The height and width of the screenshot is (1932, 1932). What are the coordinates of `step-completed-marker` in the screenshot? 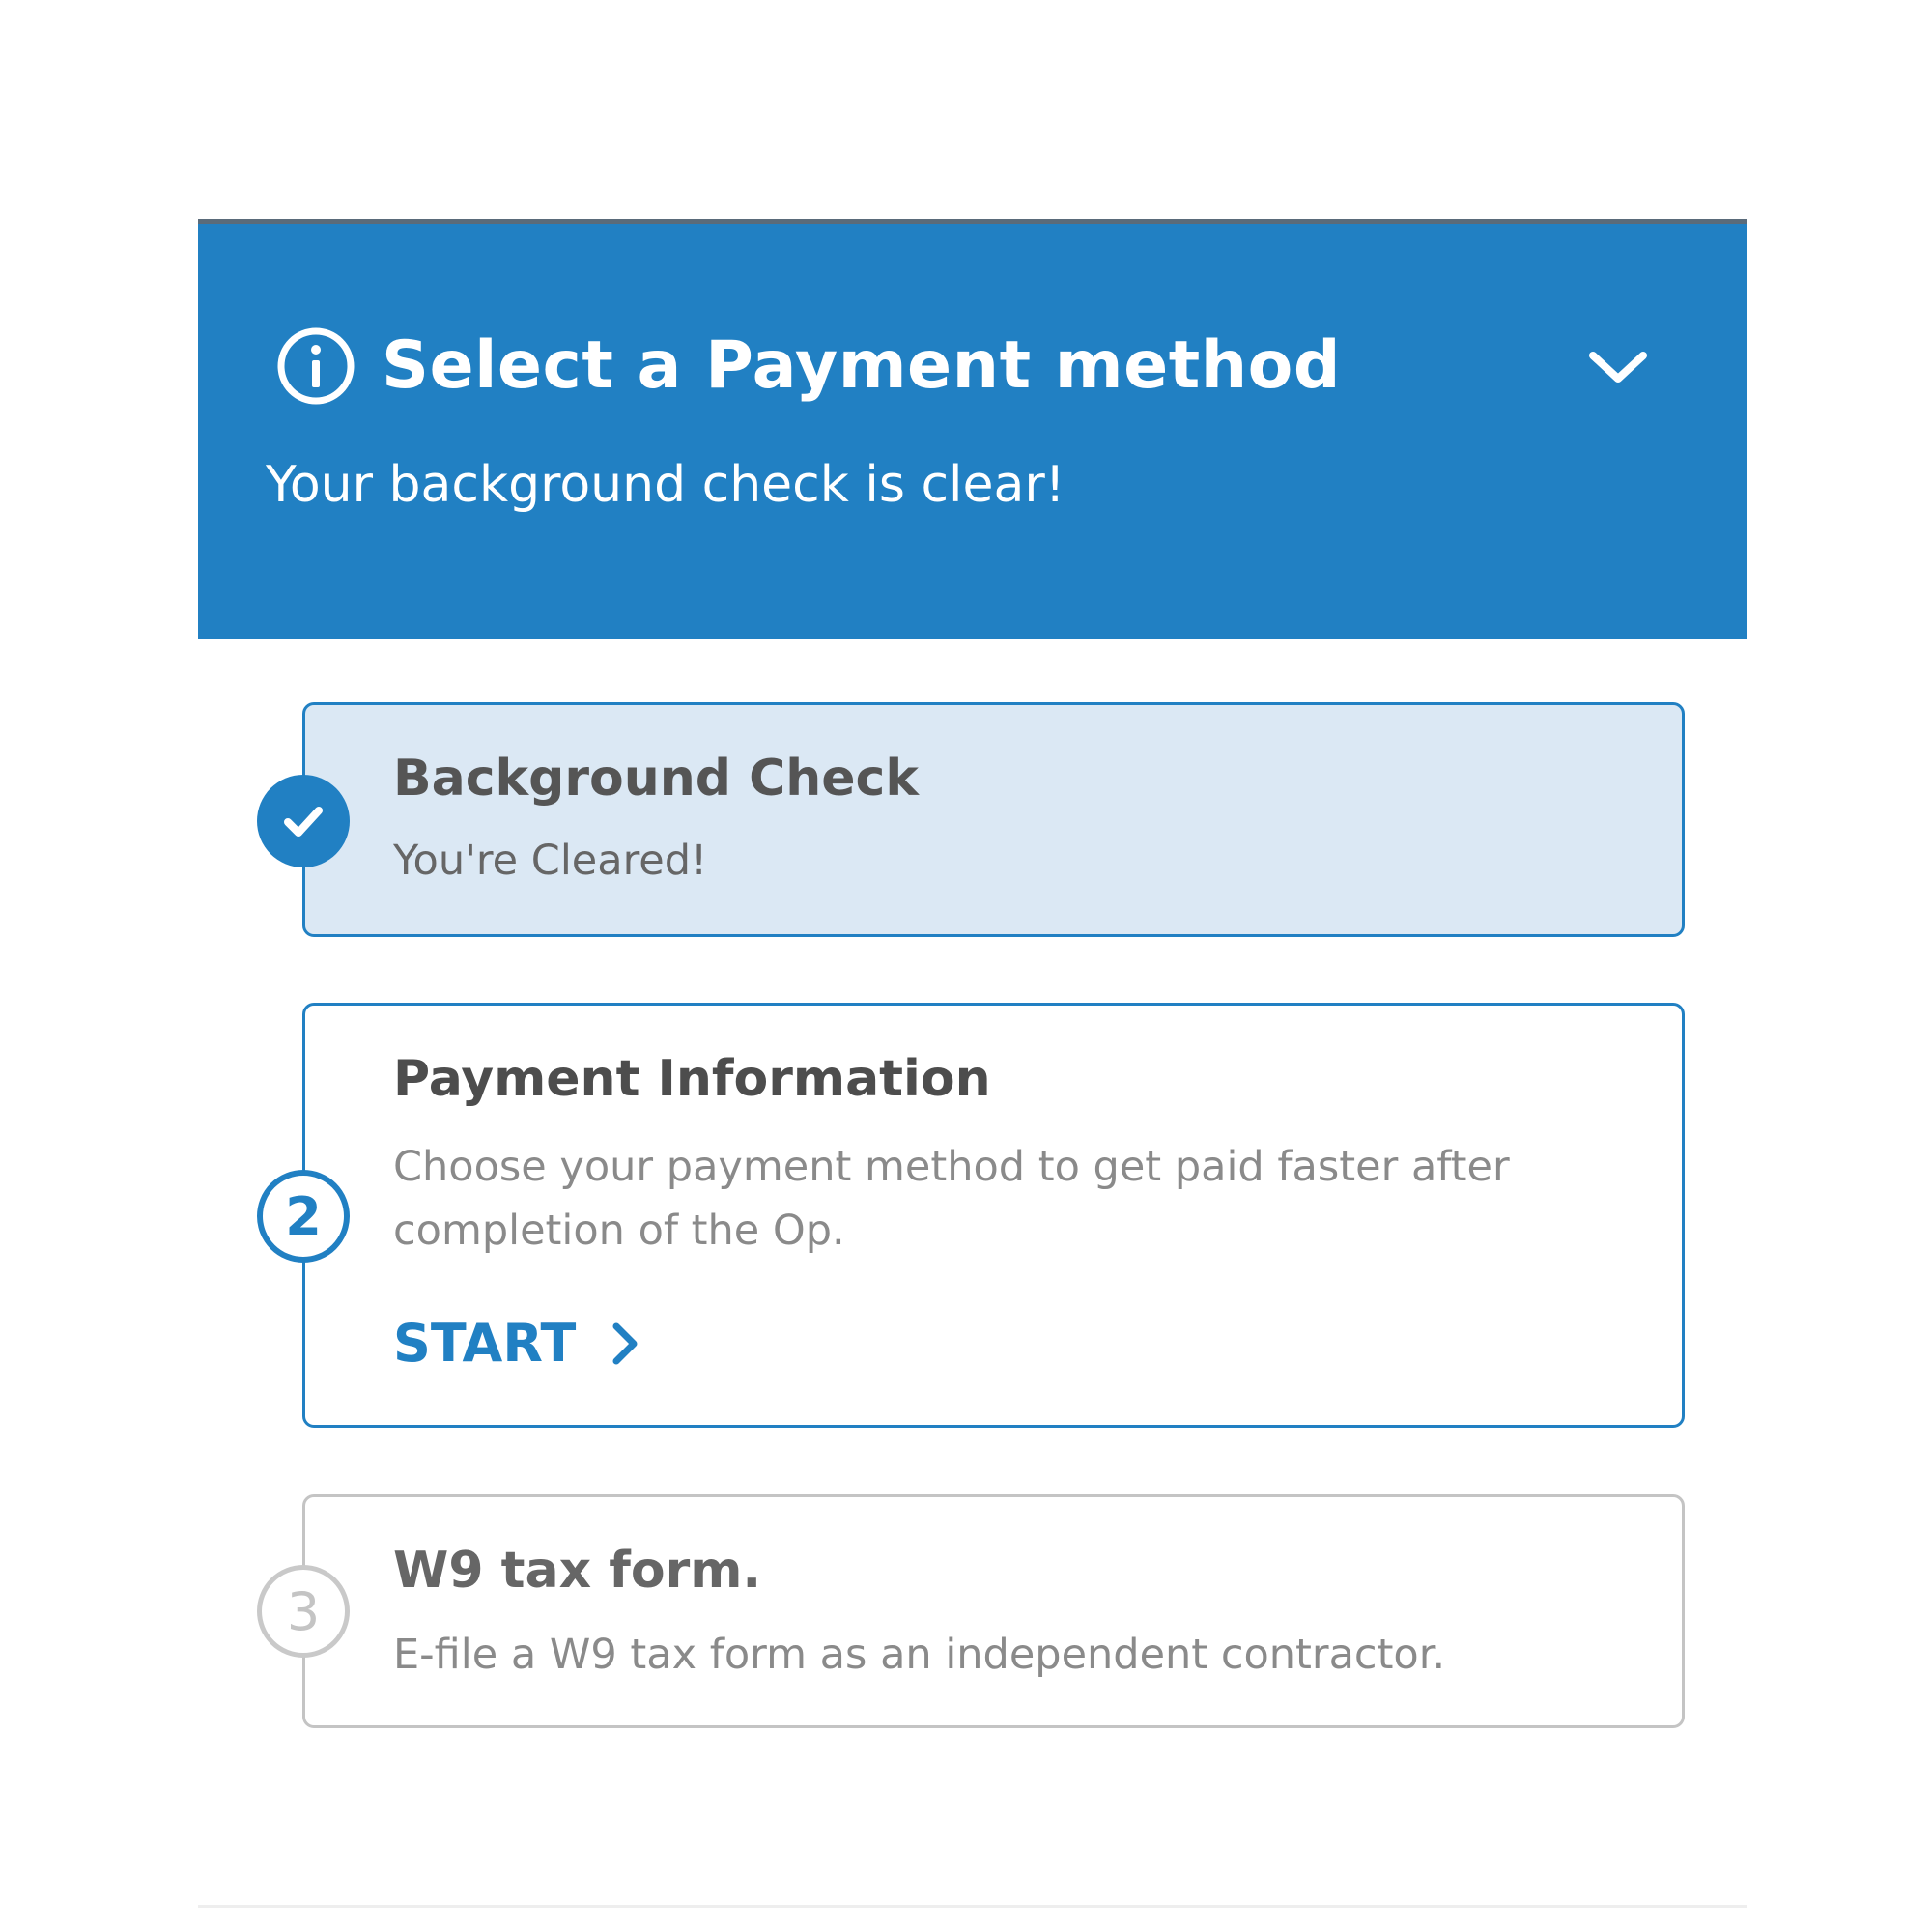 It's located at (303, 821).